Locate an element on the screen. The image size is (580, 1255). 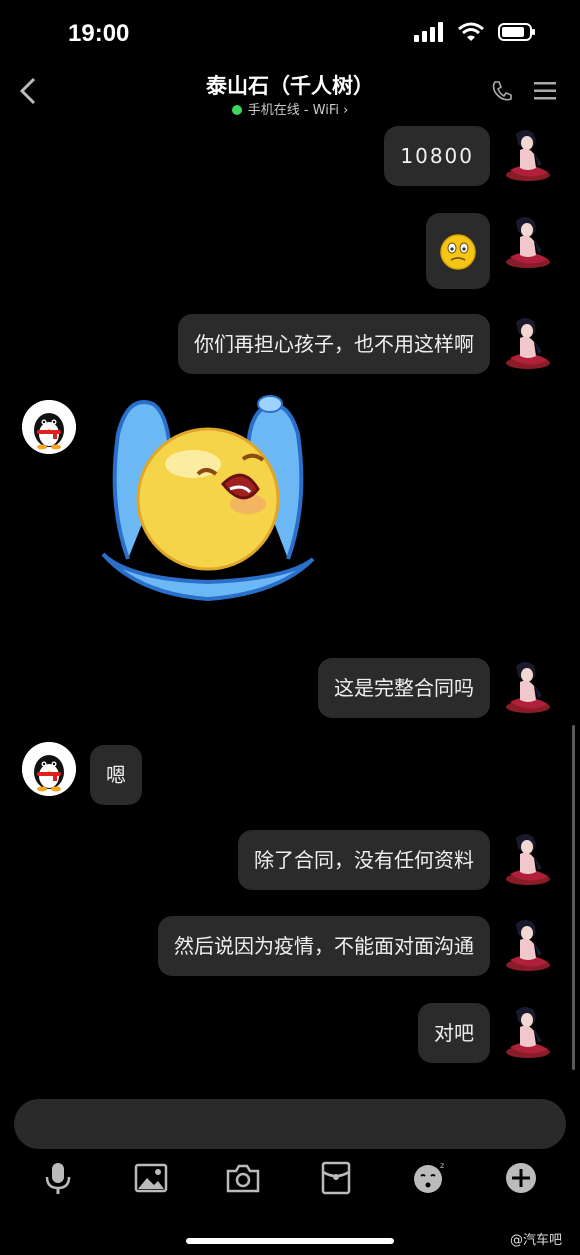
phone-icon is located at coordinates (502, 91).